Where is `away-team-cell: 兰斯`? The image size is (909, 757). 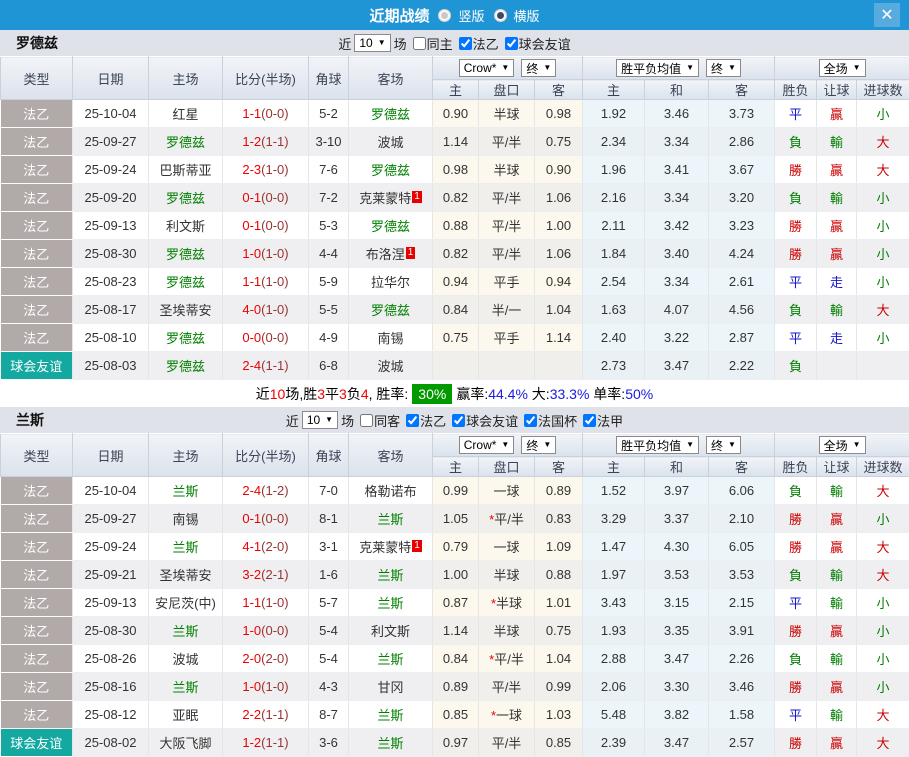 away-team-cell: 兰斯 is located at coordinates (391, 659).